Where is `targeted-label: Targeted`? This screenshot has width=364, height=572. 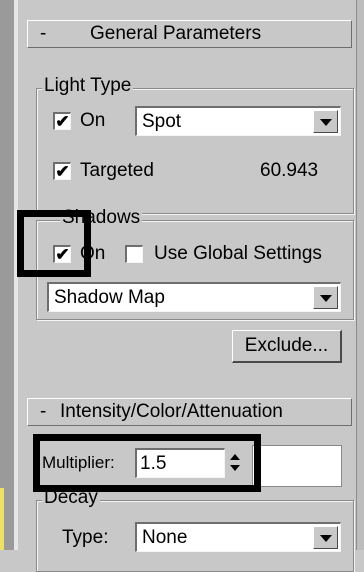
targeted-label: Targeted is located at coordinates (117, 170).